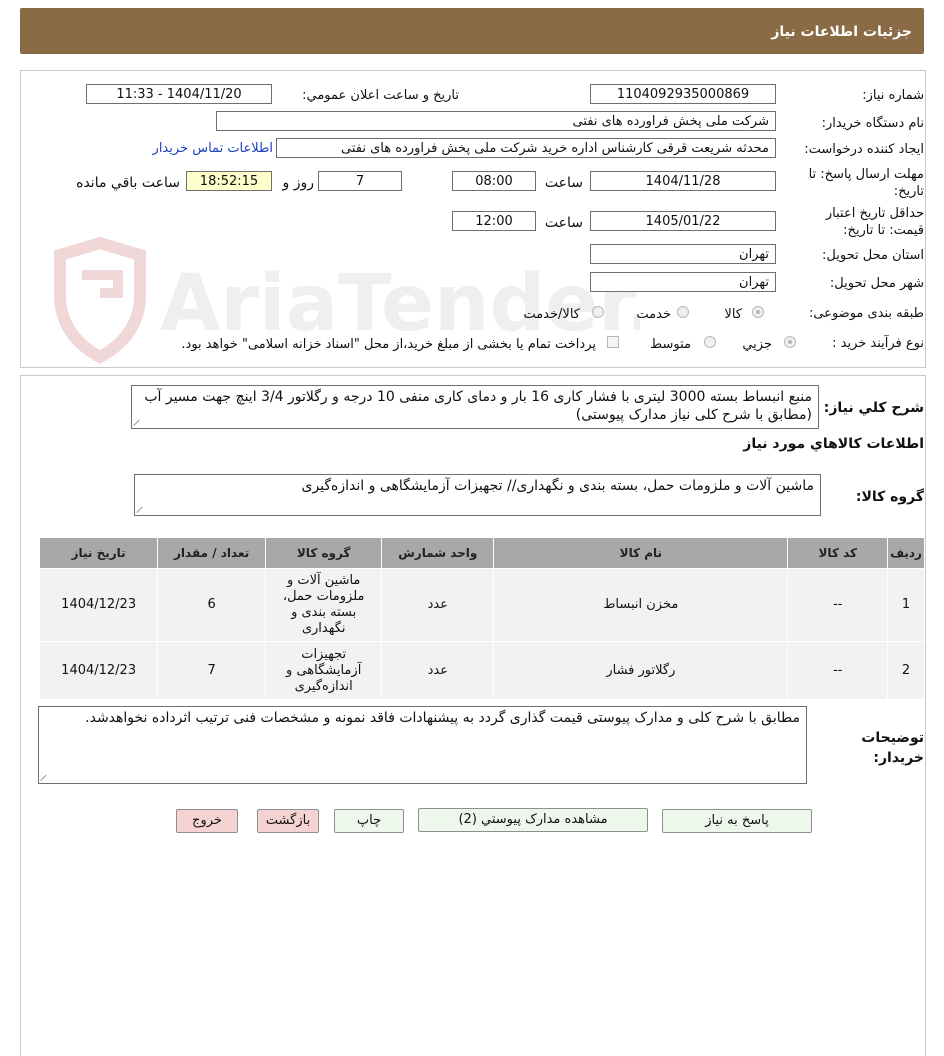 The image size is (944, 1056). I want to click on category-radio-goods, so click(758, 312).